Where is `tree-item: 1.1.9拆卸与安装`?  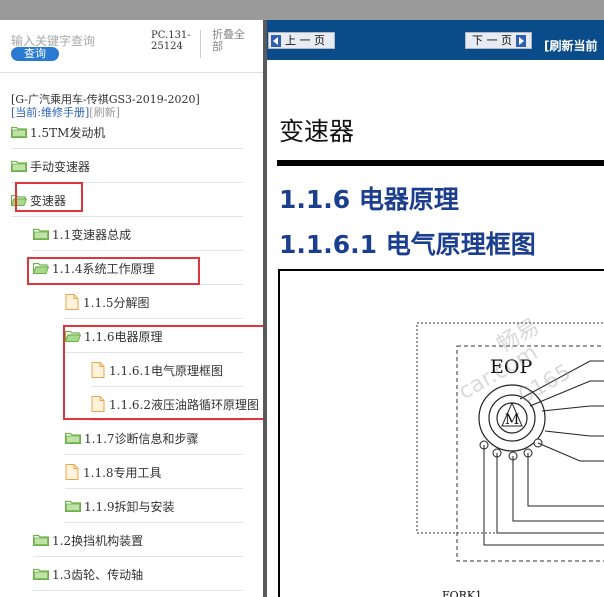
tree-item: 1.1.9拆卸与安装 is located at coordinates (154, 508).